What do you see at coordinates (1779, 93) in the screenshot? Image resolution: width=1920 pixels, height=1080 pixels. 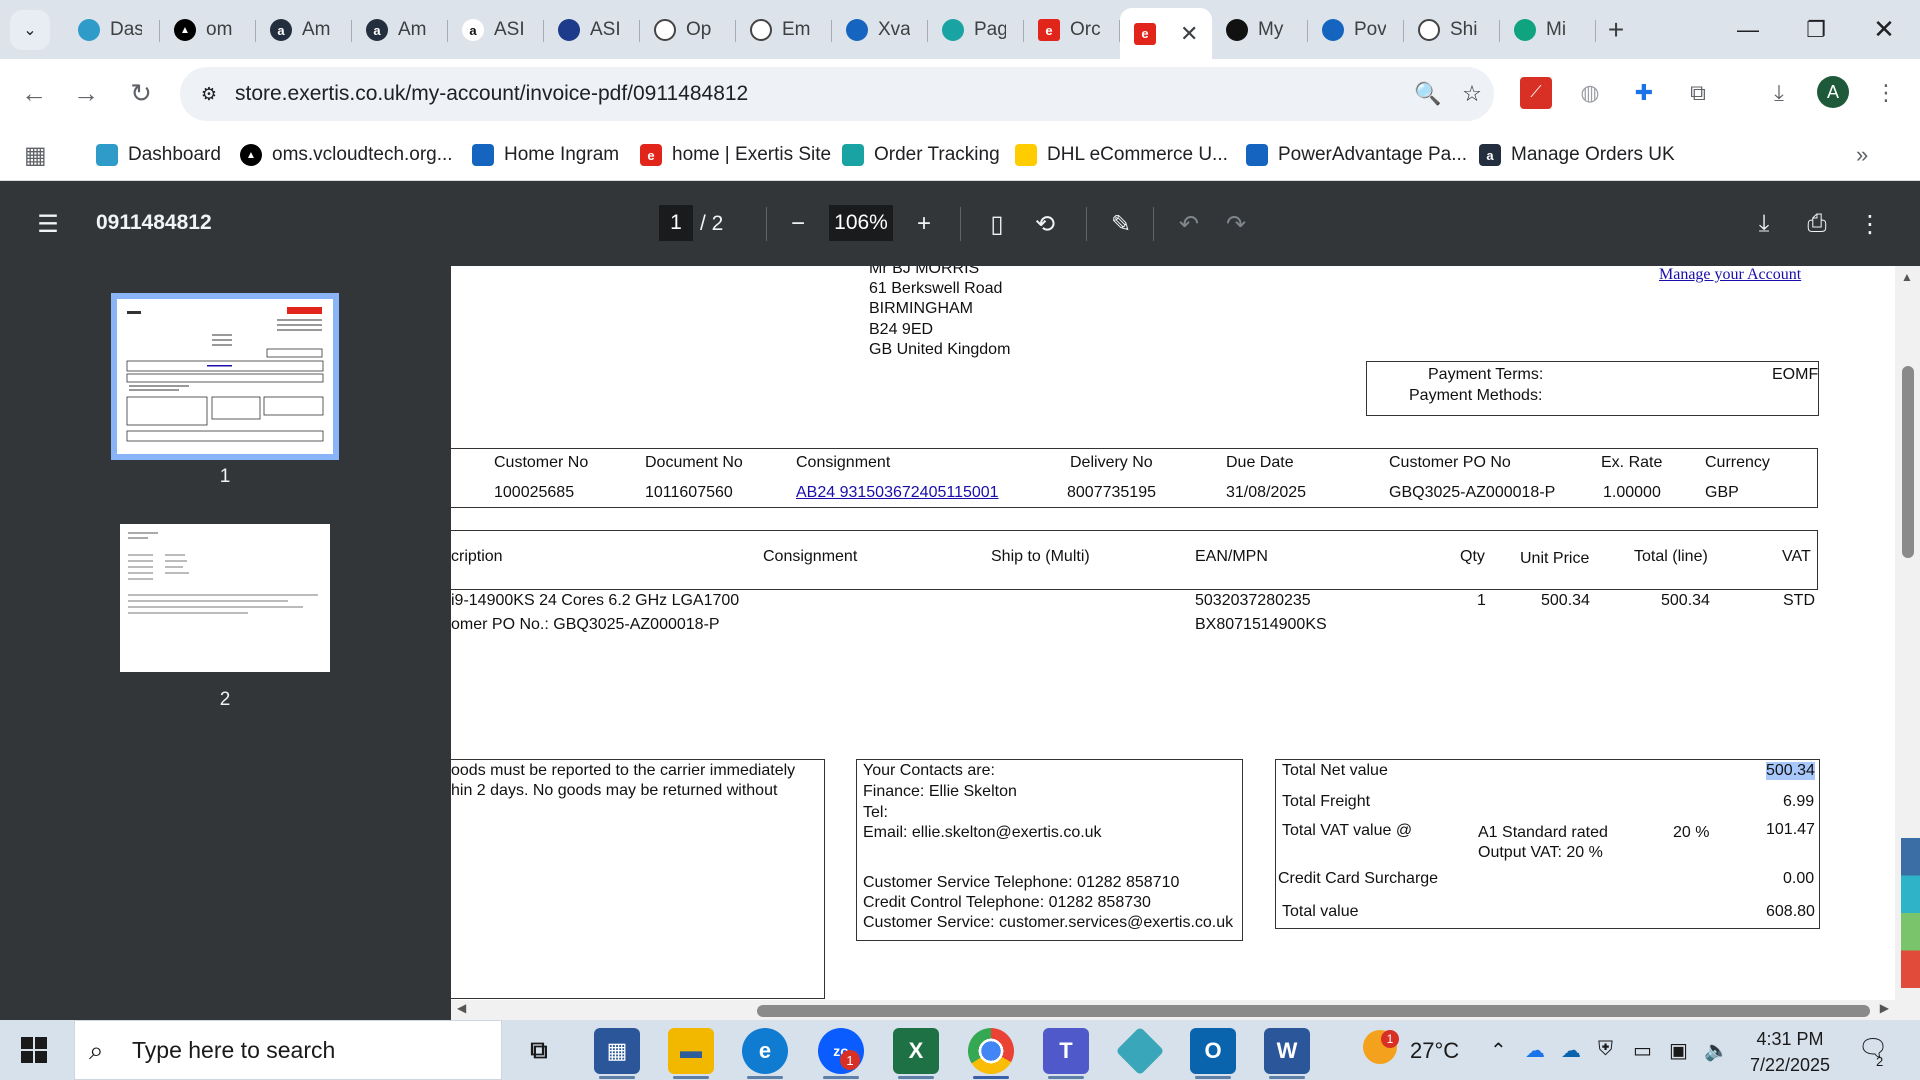 I see `download-icon: ⤓` at bounding box center [1779, 93].